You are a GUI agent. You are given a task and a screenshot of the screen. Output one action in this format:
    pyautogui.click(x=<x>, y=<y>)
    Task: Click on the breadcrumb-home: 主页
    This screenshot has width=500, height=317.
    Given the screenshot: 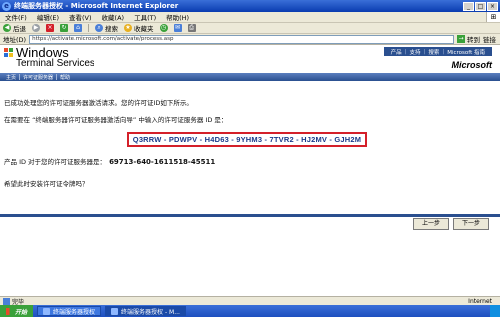 What is the action you would take?
    pyautogui.click(x=11, y=77)
    